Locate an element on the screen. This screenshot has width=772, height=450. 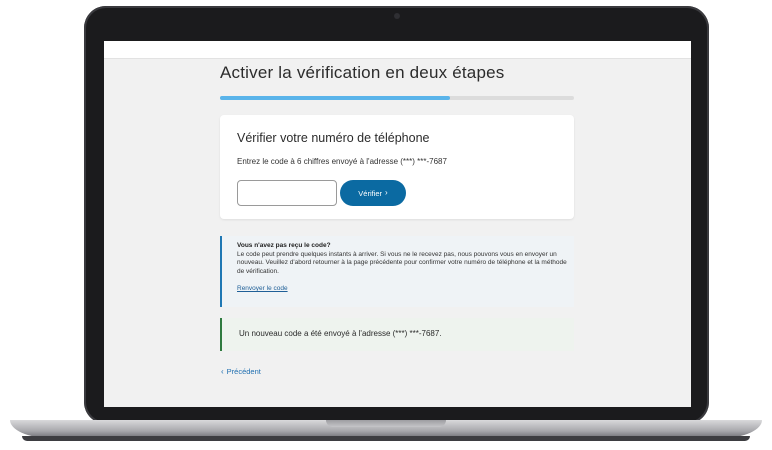
browser-top-bar is located at coordinates (397, 50).